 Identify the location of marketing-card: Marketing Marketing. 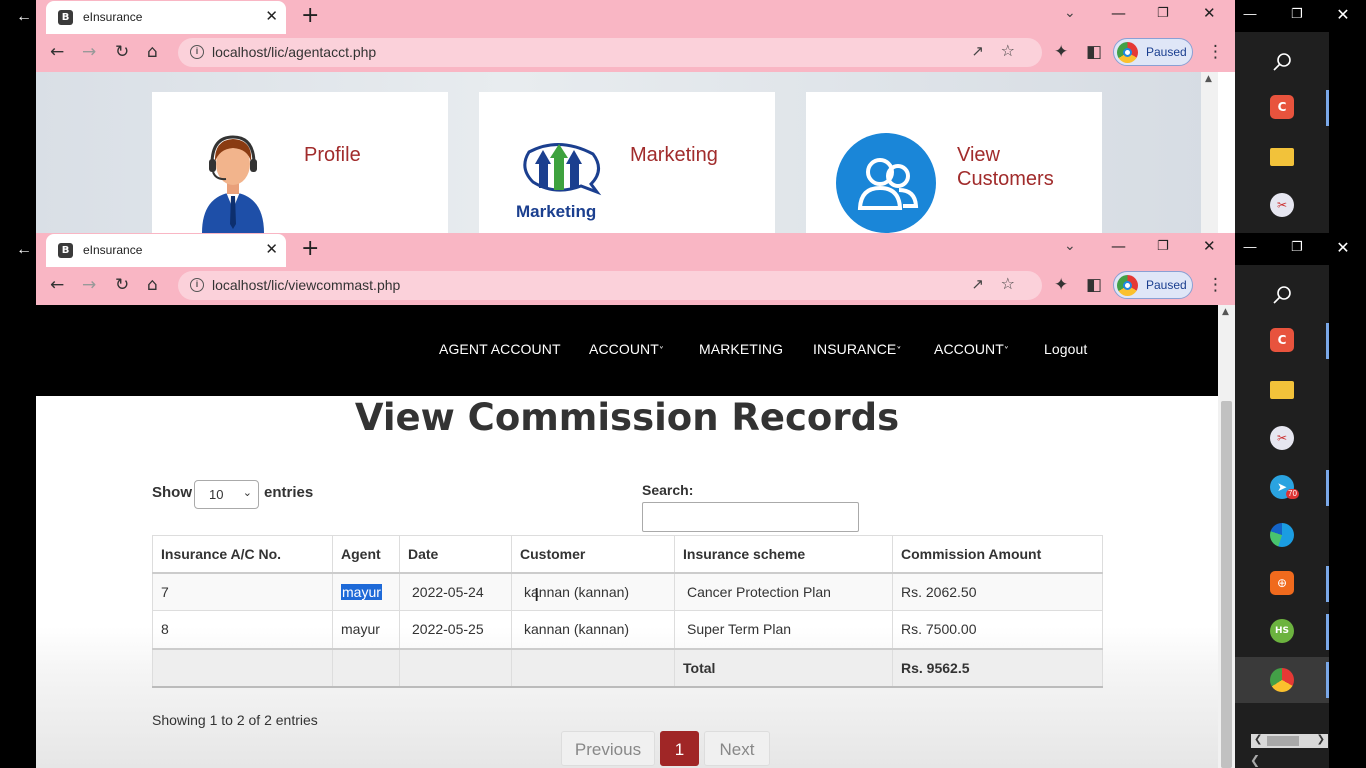
(627, 162).